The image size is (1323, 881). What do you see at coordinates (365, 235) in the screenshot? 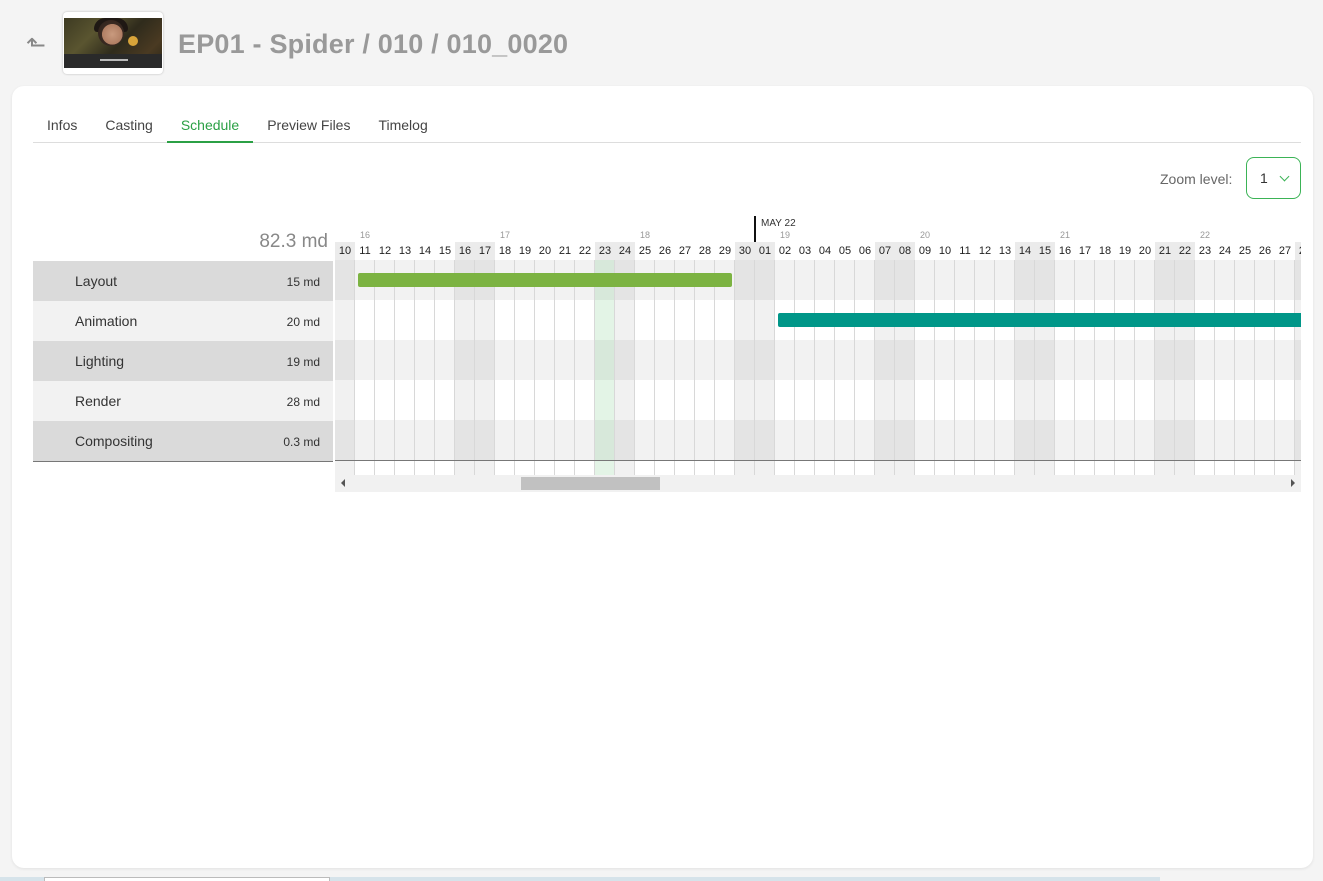
I see `week-number-label: 16` at bounding box center [365, 235].